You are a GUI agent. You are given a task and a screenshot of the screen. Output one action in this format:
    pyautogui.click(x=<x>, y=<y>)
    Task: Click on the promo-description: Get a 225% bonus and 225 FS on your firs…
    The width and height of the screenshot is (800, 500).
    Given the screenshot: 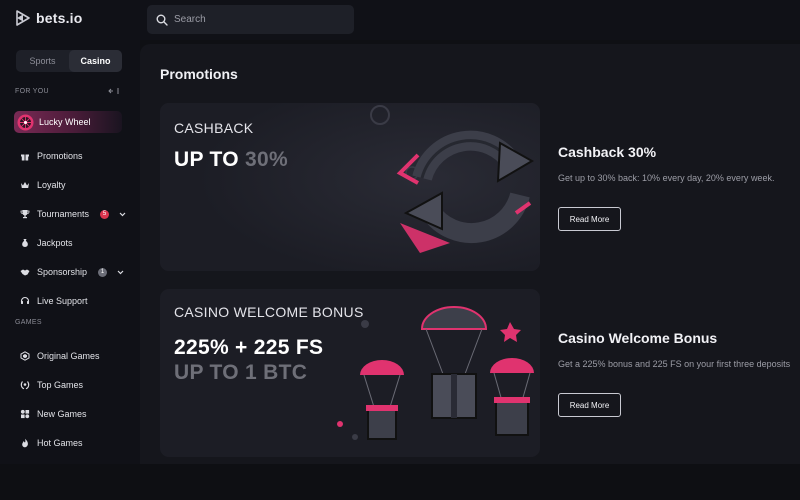 What is the action you would take?
    pyautogui.click(x=674, y=364)
    